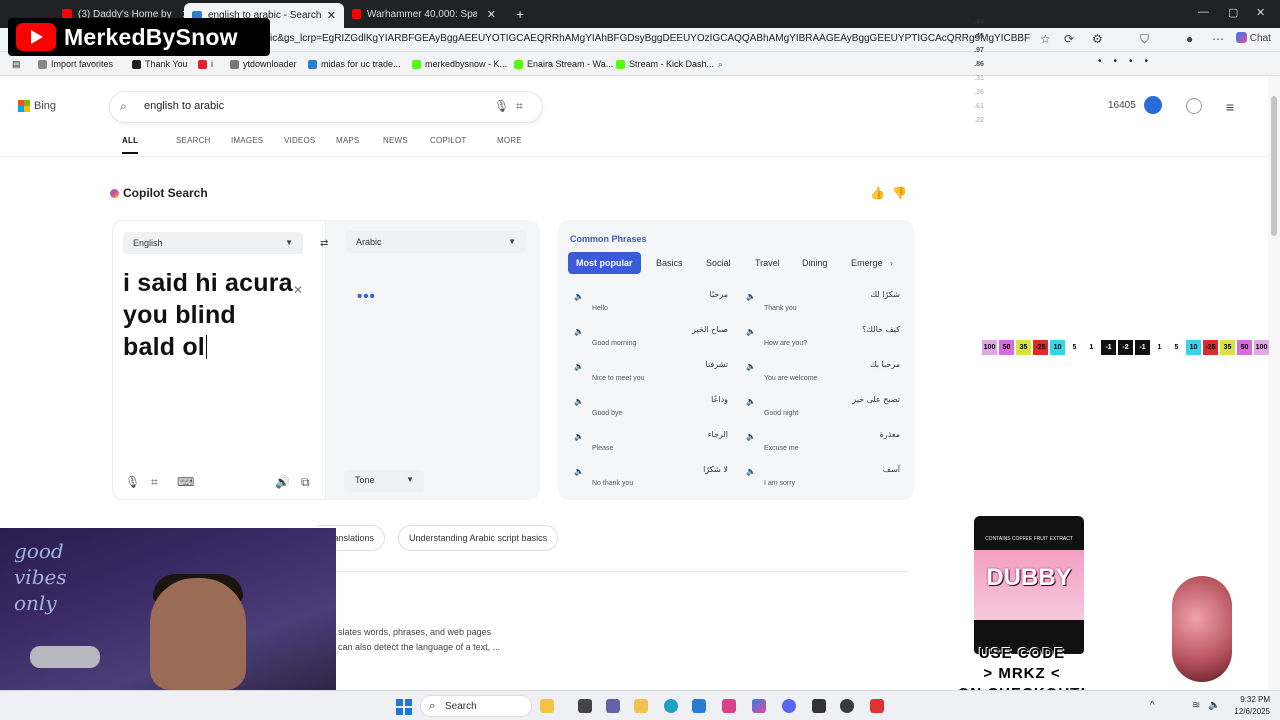 Image resolution: width=1280 pixels, height=720 pixels. What do you see at coordinates (650, 482) in the screenshot?
I see `phrase-item: 🔈 لا شكرًا No thank you` at bounding box center [650, 482].